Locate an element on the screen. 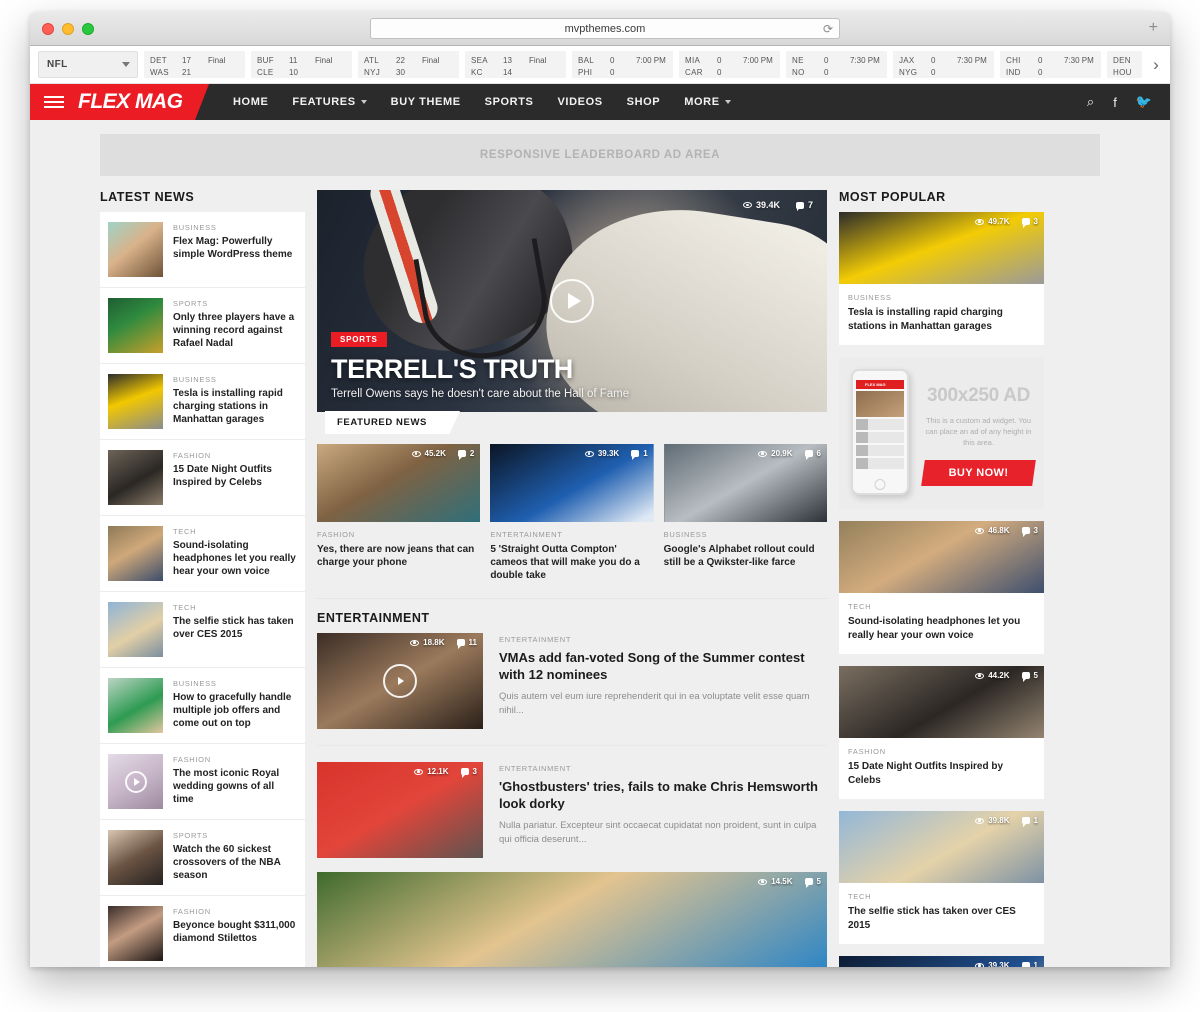 The height and width of the screenshot is (1012, 1200). hero-category-badge: SPORTS is located at coordinates (359, 339).